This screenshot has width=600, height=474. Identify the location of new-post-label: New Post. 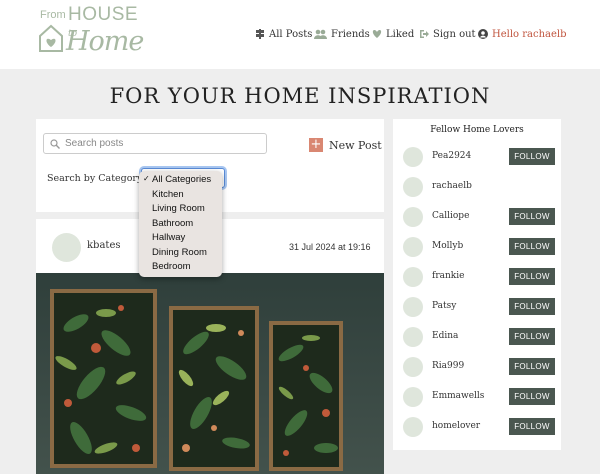
(355, 145).